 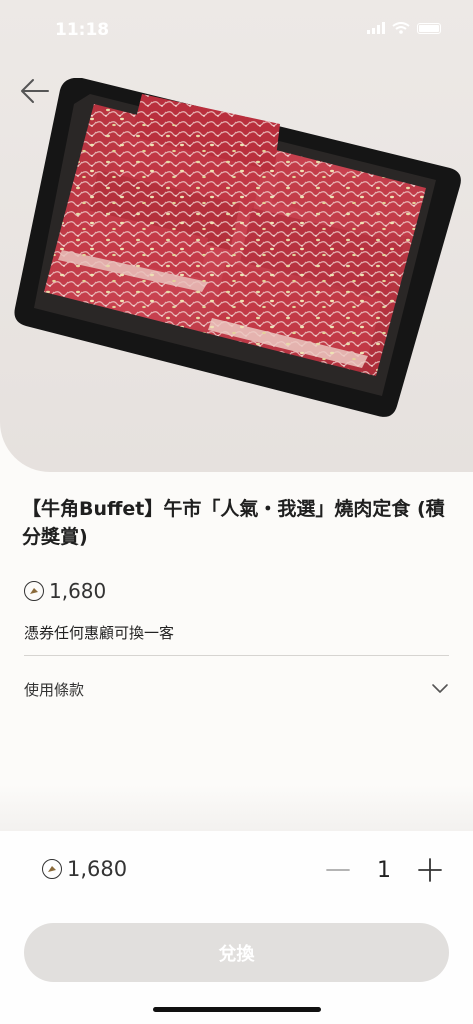 I want to click on scroll-fade, so click(x=236, y=808).